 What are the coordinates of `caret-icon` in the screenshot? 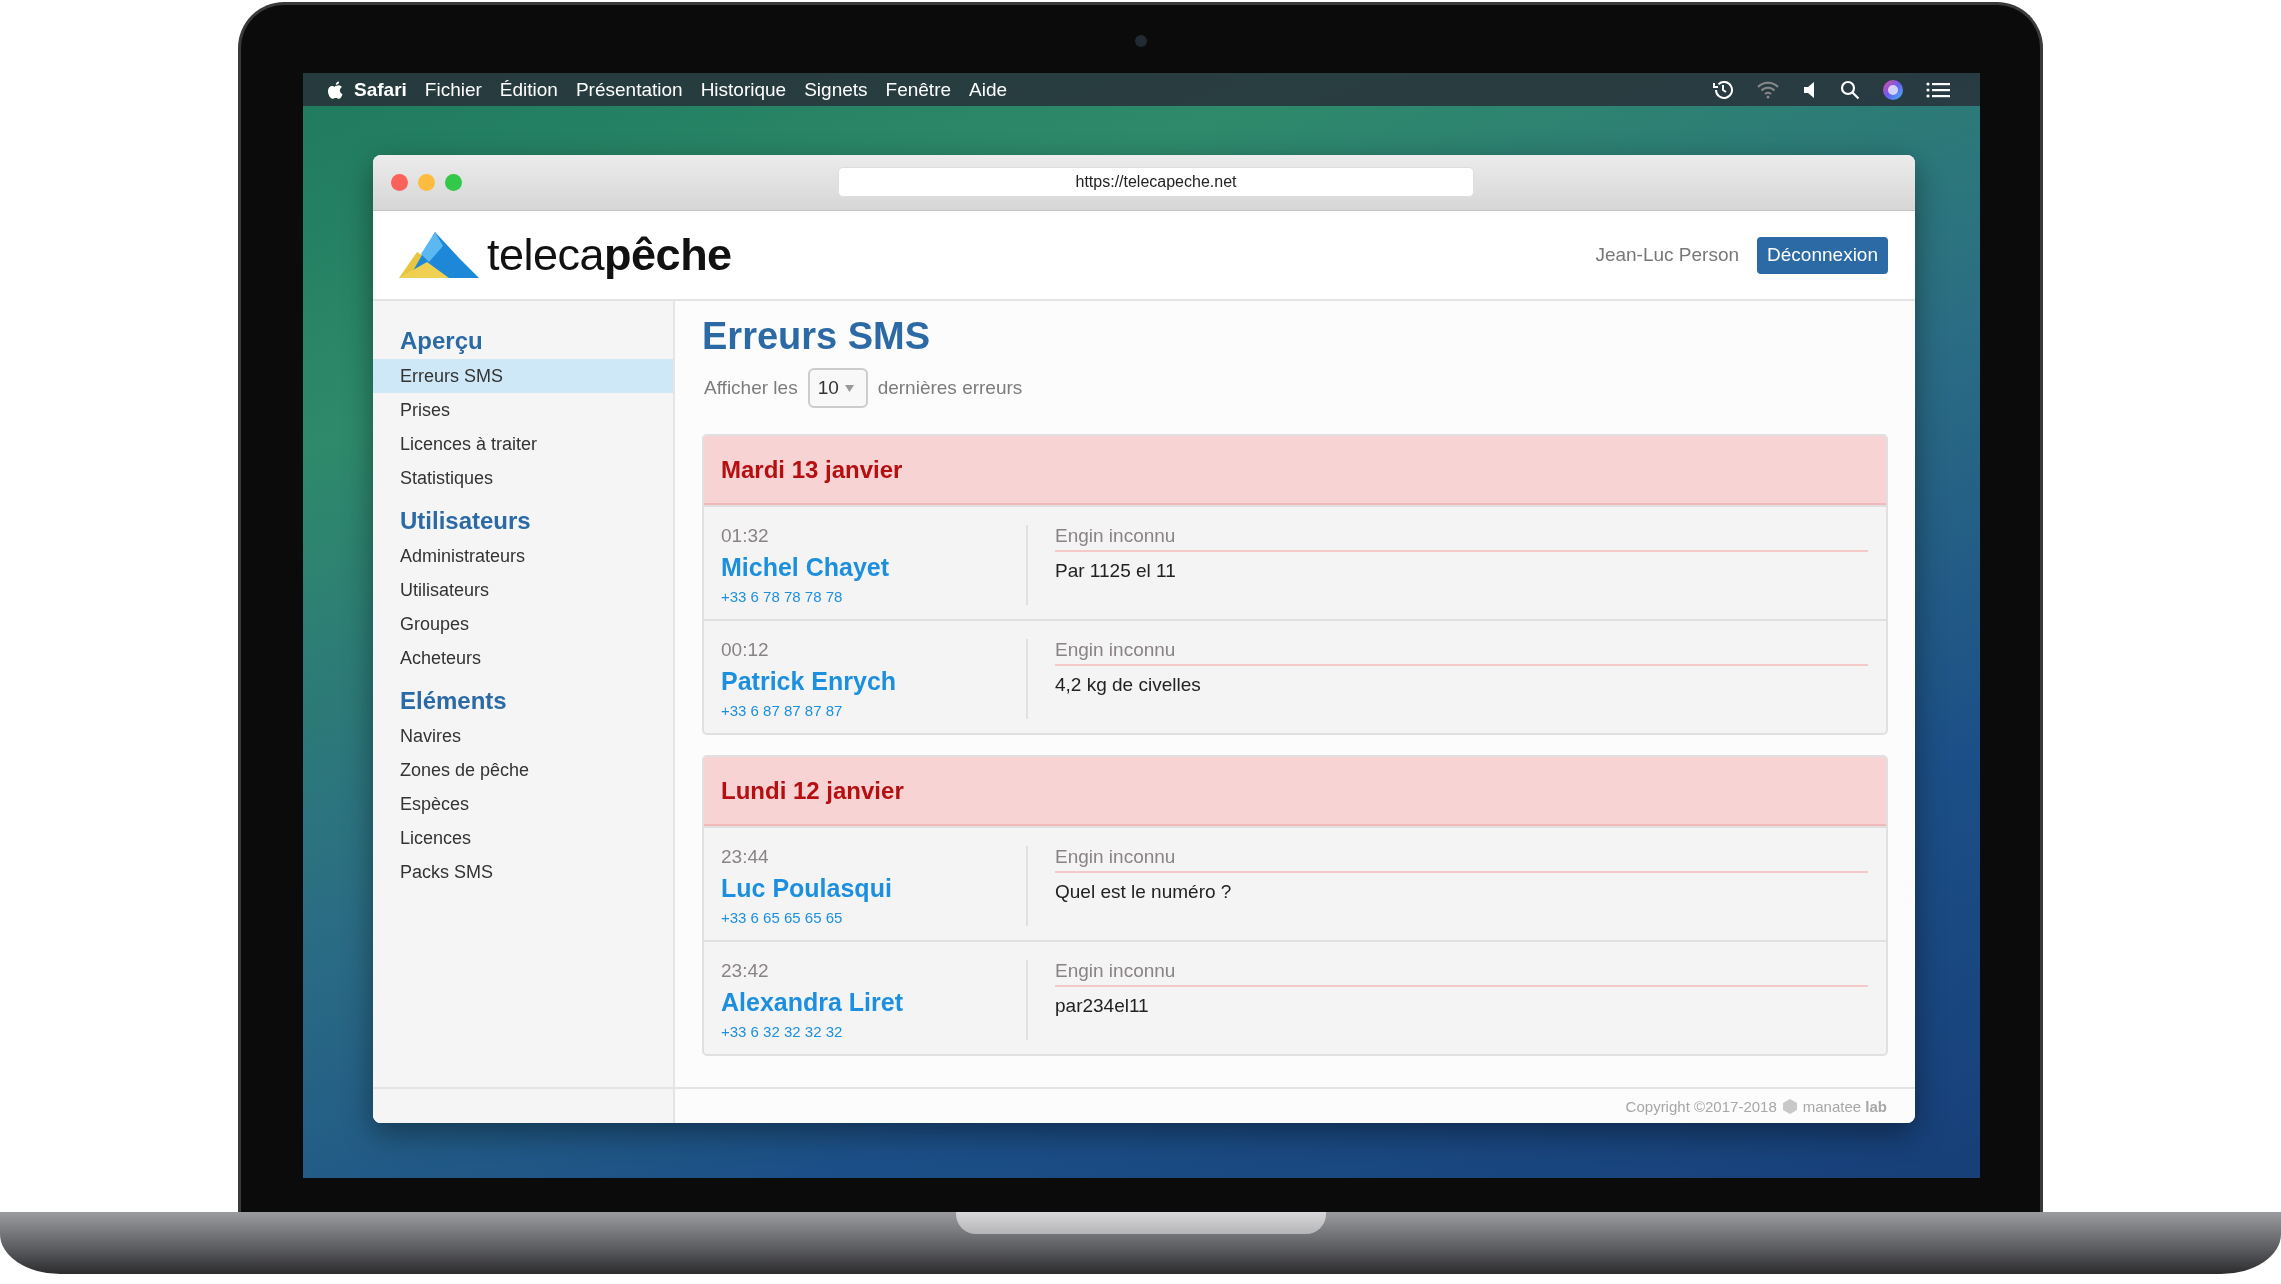 It's located at (849, 388).